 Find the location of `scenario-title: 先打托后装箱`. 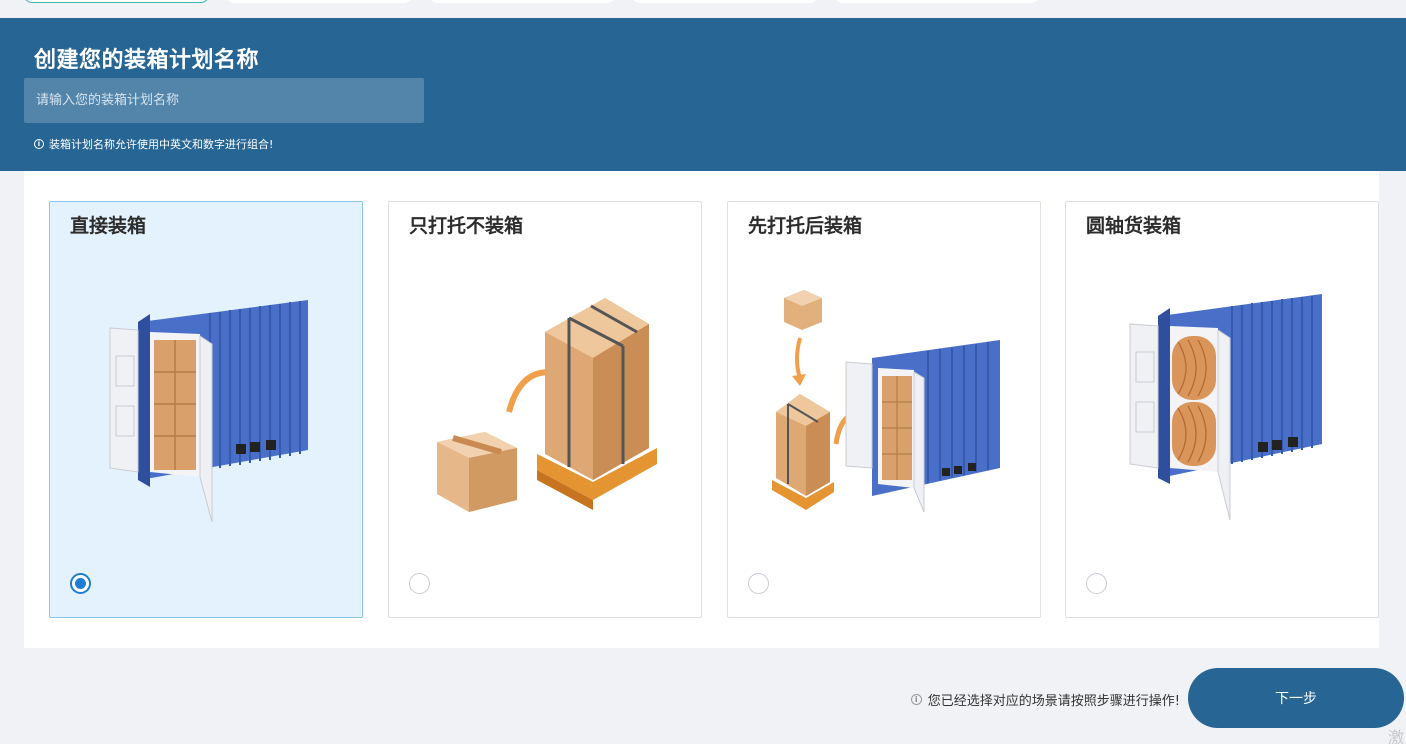

scenario-title: 先打托后装箱 is located at coordinates (805, 226).